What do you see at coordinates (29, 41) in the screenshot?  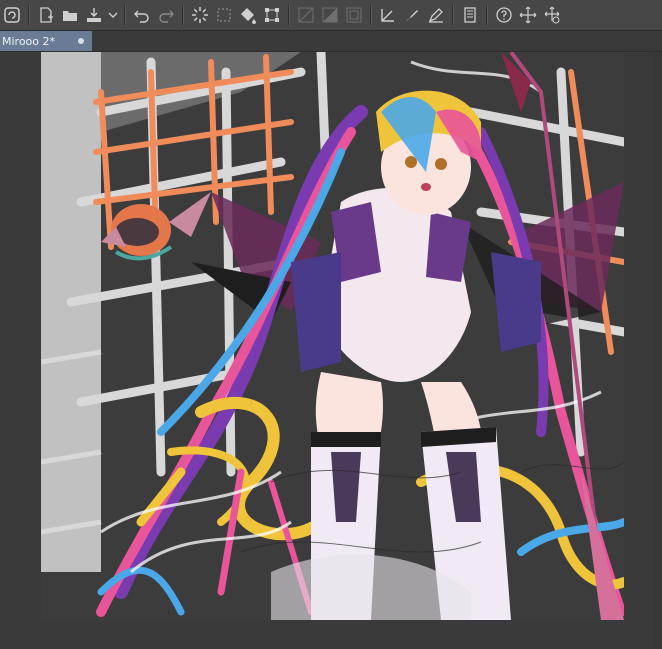 I see `tab-title: Mirooo 2*` at bounding box center [29, 41].